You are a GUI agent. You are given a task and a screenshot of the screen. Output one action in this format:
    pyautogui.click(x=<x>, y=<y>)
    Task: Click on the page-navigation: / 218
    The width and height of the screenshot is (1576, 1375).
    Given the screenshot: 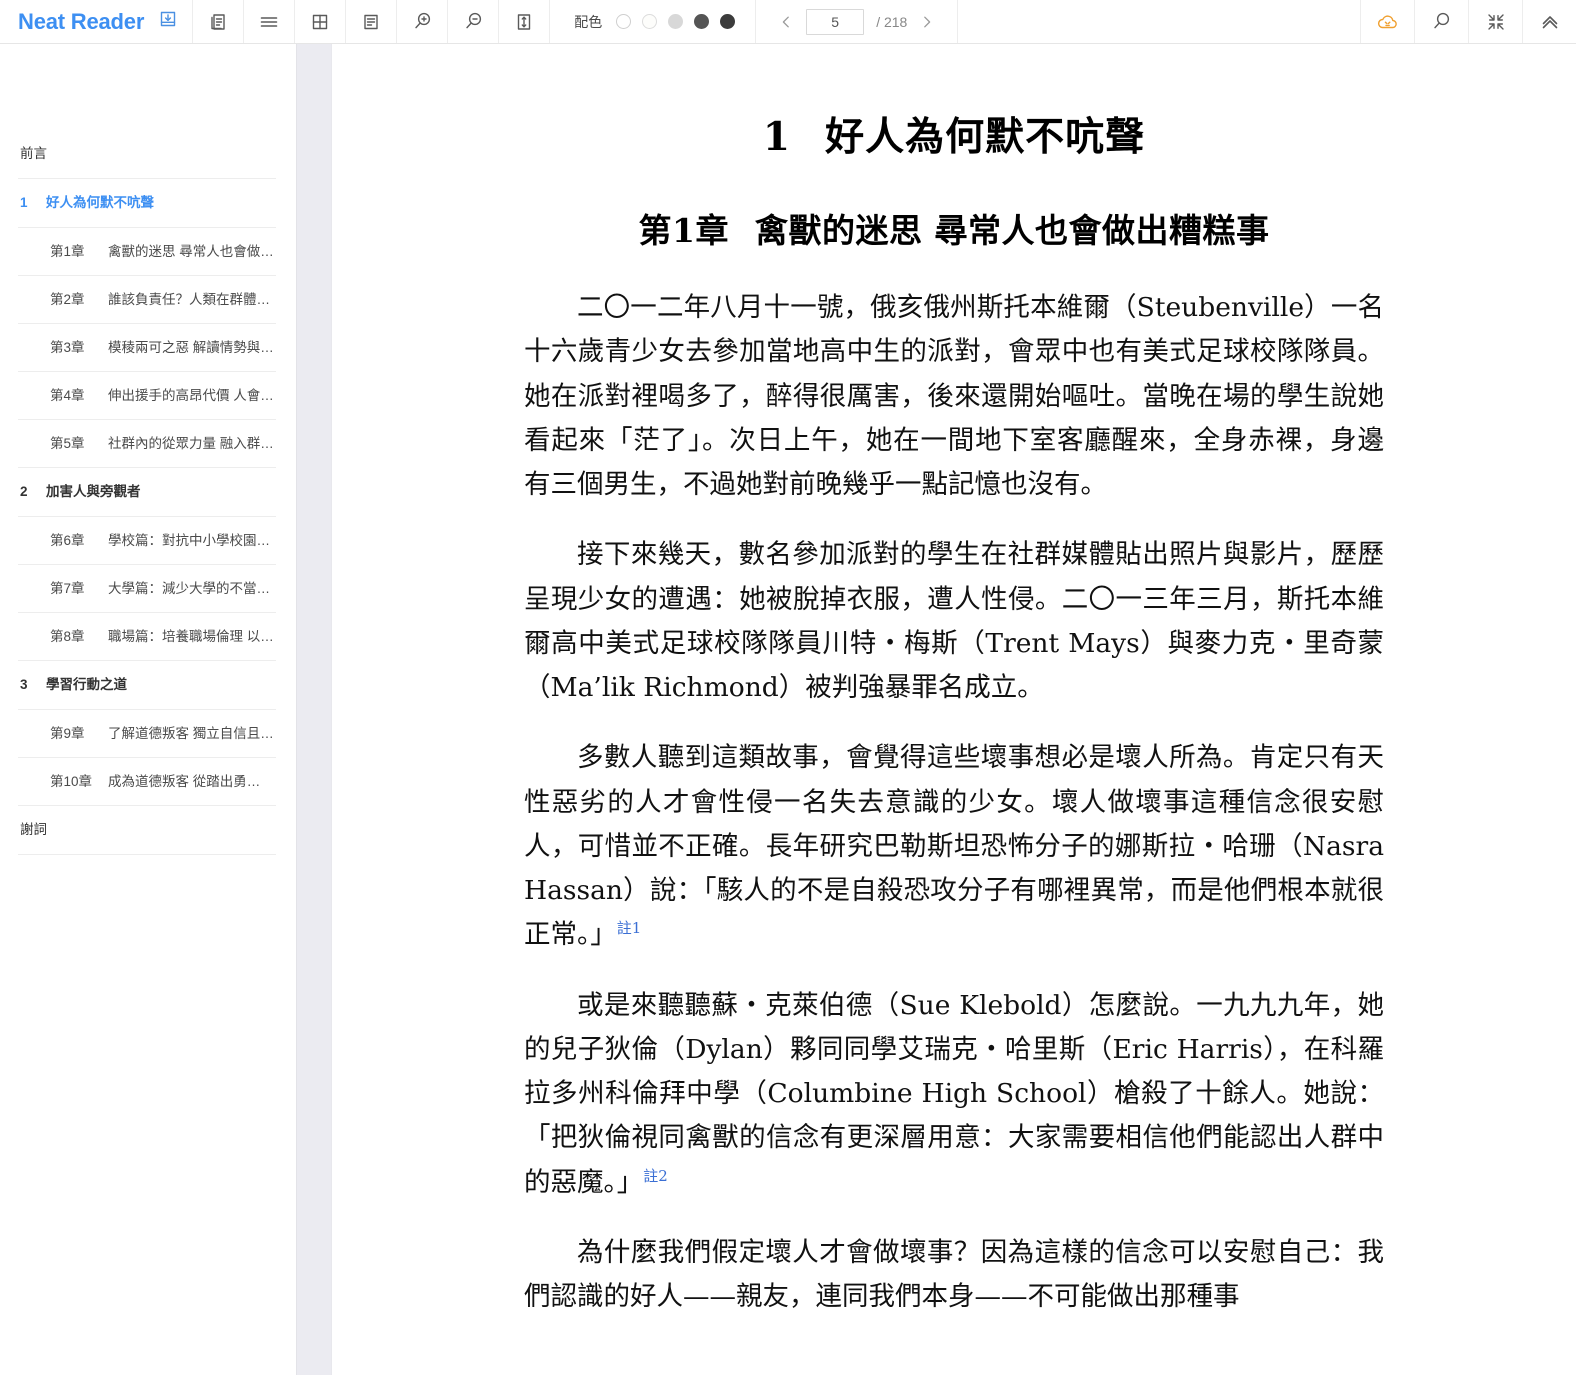 What is the action you would take?
    pyautogui.click(x=857, y=21)
    